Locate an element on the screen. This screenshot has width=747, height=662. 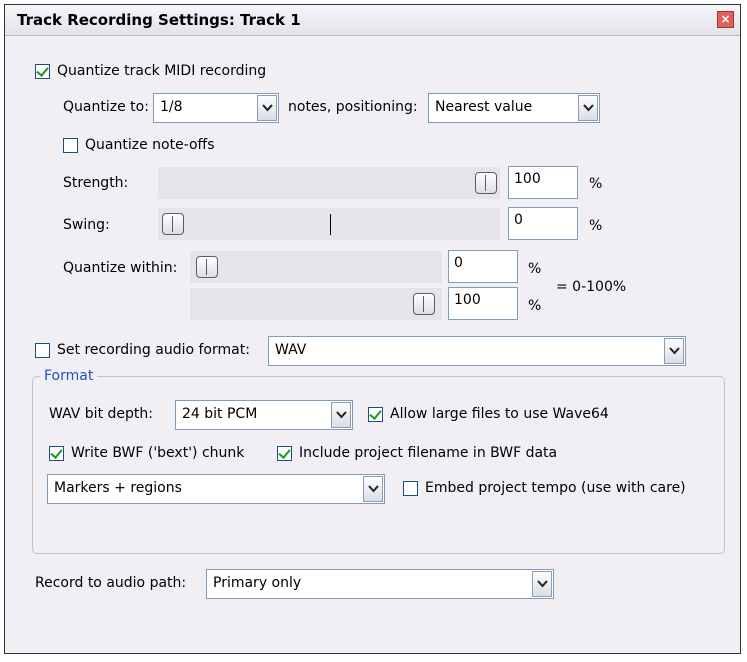
allow-wave64-label: Allow large files to use Wave64 is located at coordinates (499, 414).